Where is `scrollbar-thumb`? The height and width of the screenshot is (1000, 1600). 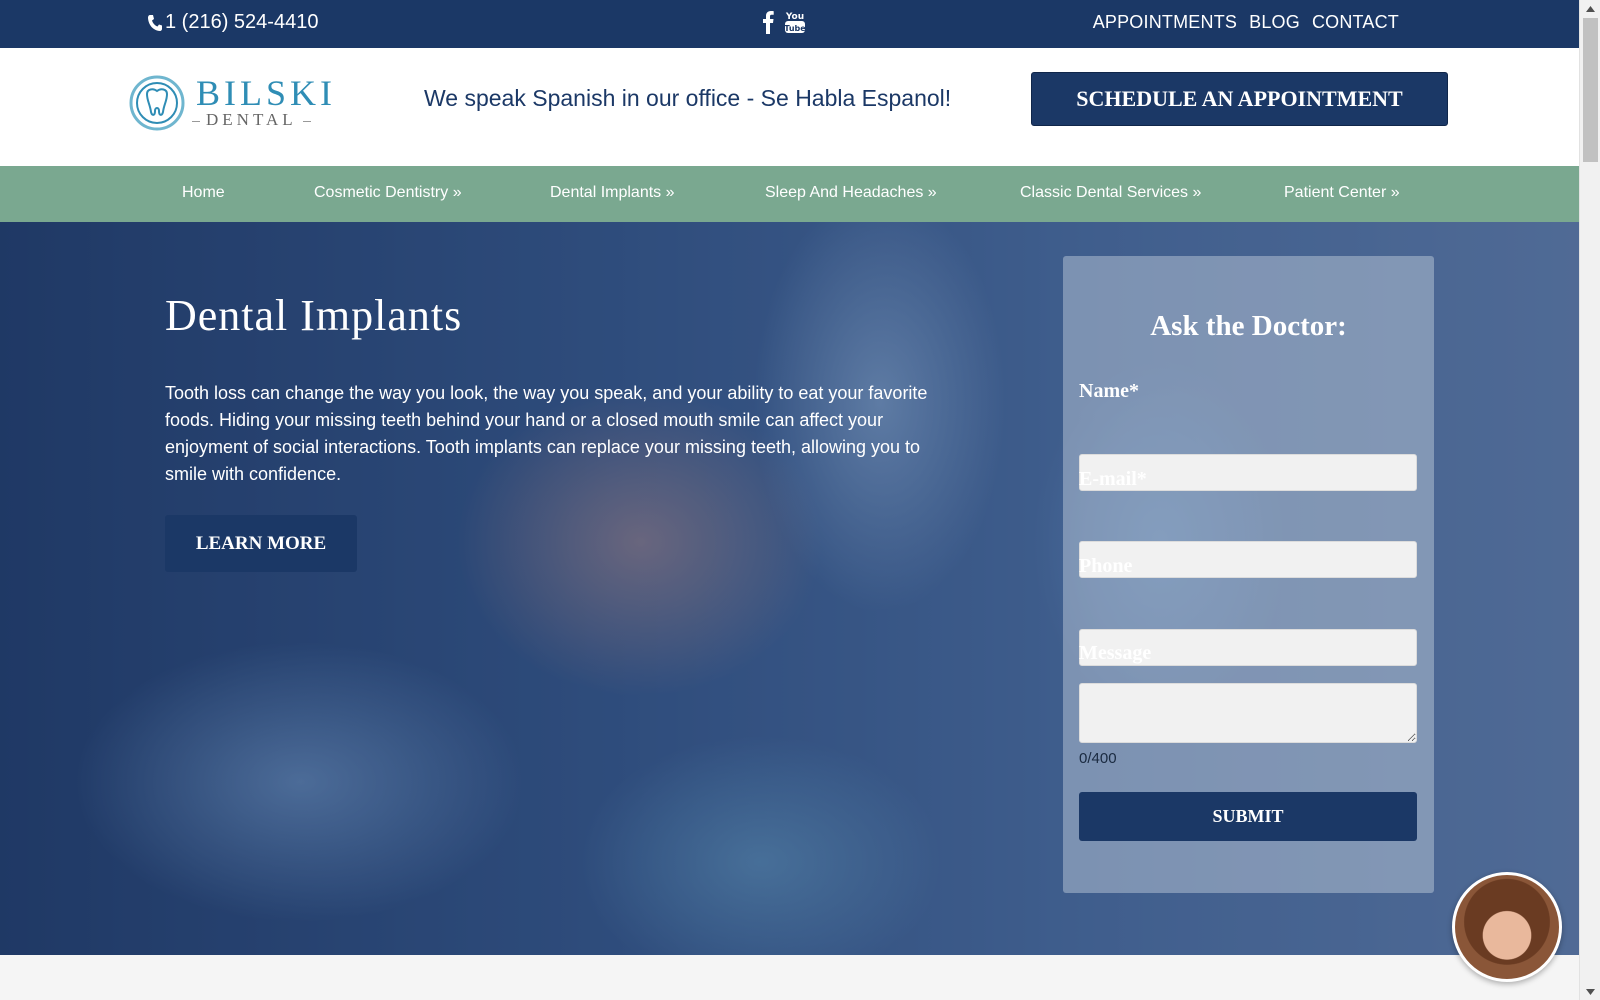
scrollbar-thumb is located at coordinates (1590, 90).